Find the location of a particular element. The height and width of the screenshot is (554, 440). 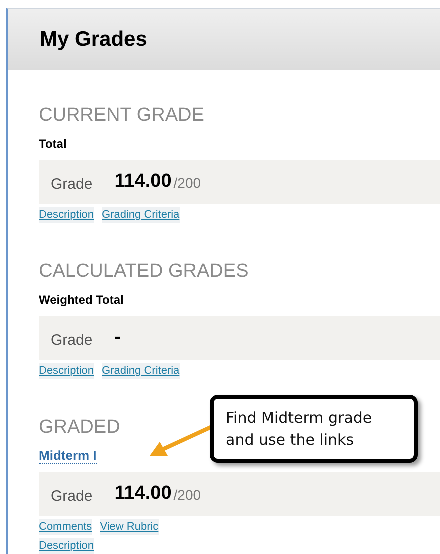

link: View Rubric is located at coordinates (129, 527).